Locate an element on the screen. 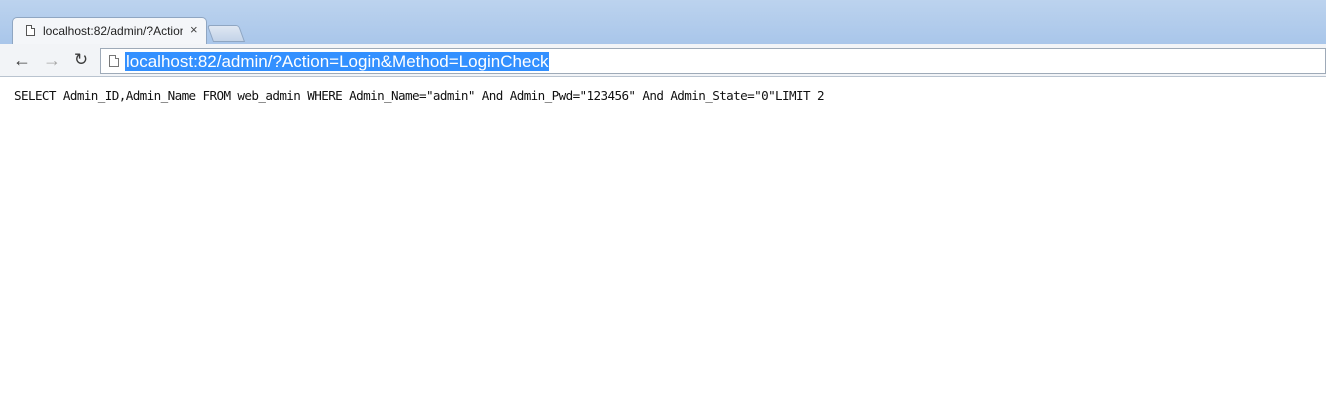 The height and width of the screenshot is (414, 1326). new-tab-button is located at coordinates (226, 33).